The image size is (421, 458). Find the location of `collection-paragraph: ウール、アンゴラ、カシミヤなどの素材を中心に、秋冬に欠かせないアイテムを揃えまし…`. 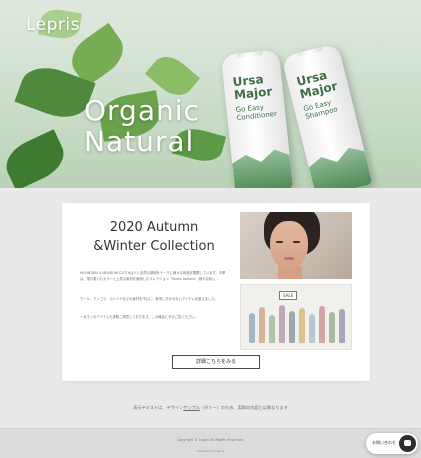

collection-paragraph: ウール、アンゴラ、カシミヤなどの素材を中心に、秋冬に欠かせないアイテムを揃えまし… is located at coordinates (149, 299).